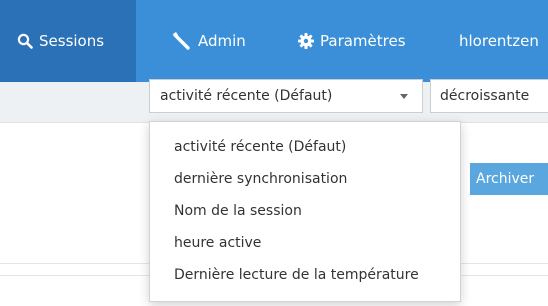 Image resolution: width=548 pixels, height=306 pixels. I want to click on order-select-value: décroissante, so click(485, 96).